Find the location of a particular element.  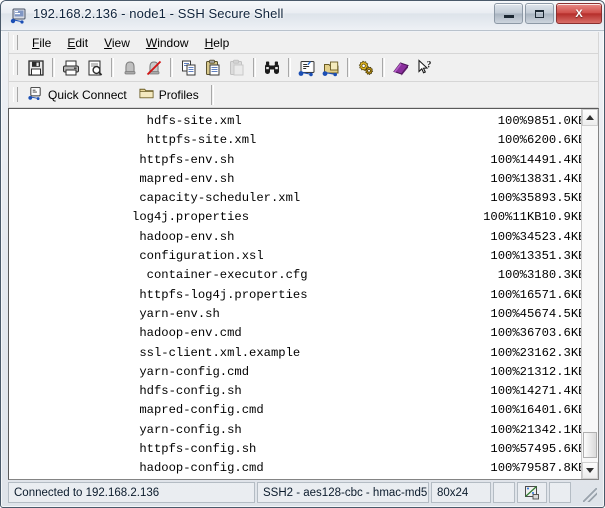

terminal-transfer-line: yarn-env.sh 100%45674.5KB/s00:00 is located at coordinates (298, 313).